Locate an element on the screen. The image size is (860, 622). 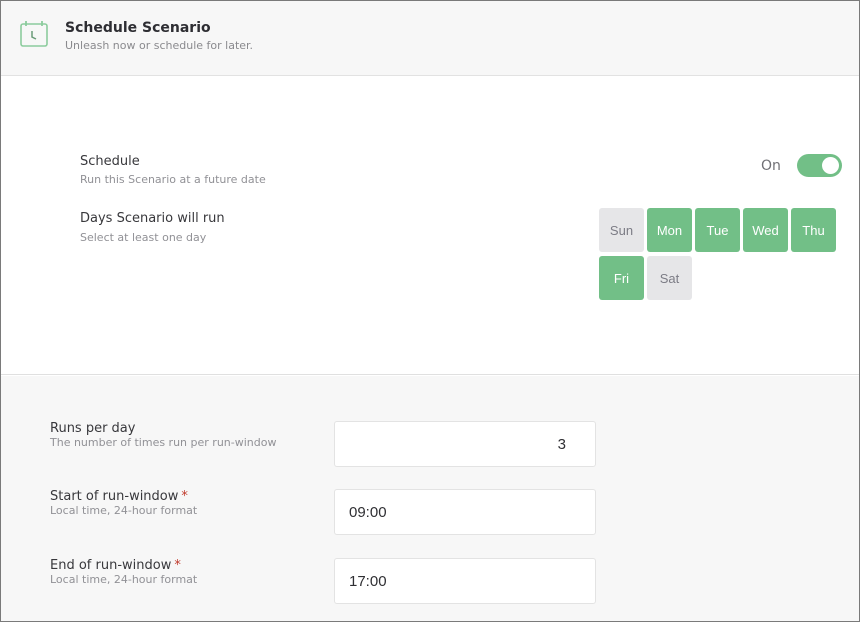
calendar-clock-icon is located at coordinates (34, 34).